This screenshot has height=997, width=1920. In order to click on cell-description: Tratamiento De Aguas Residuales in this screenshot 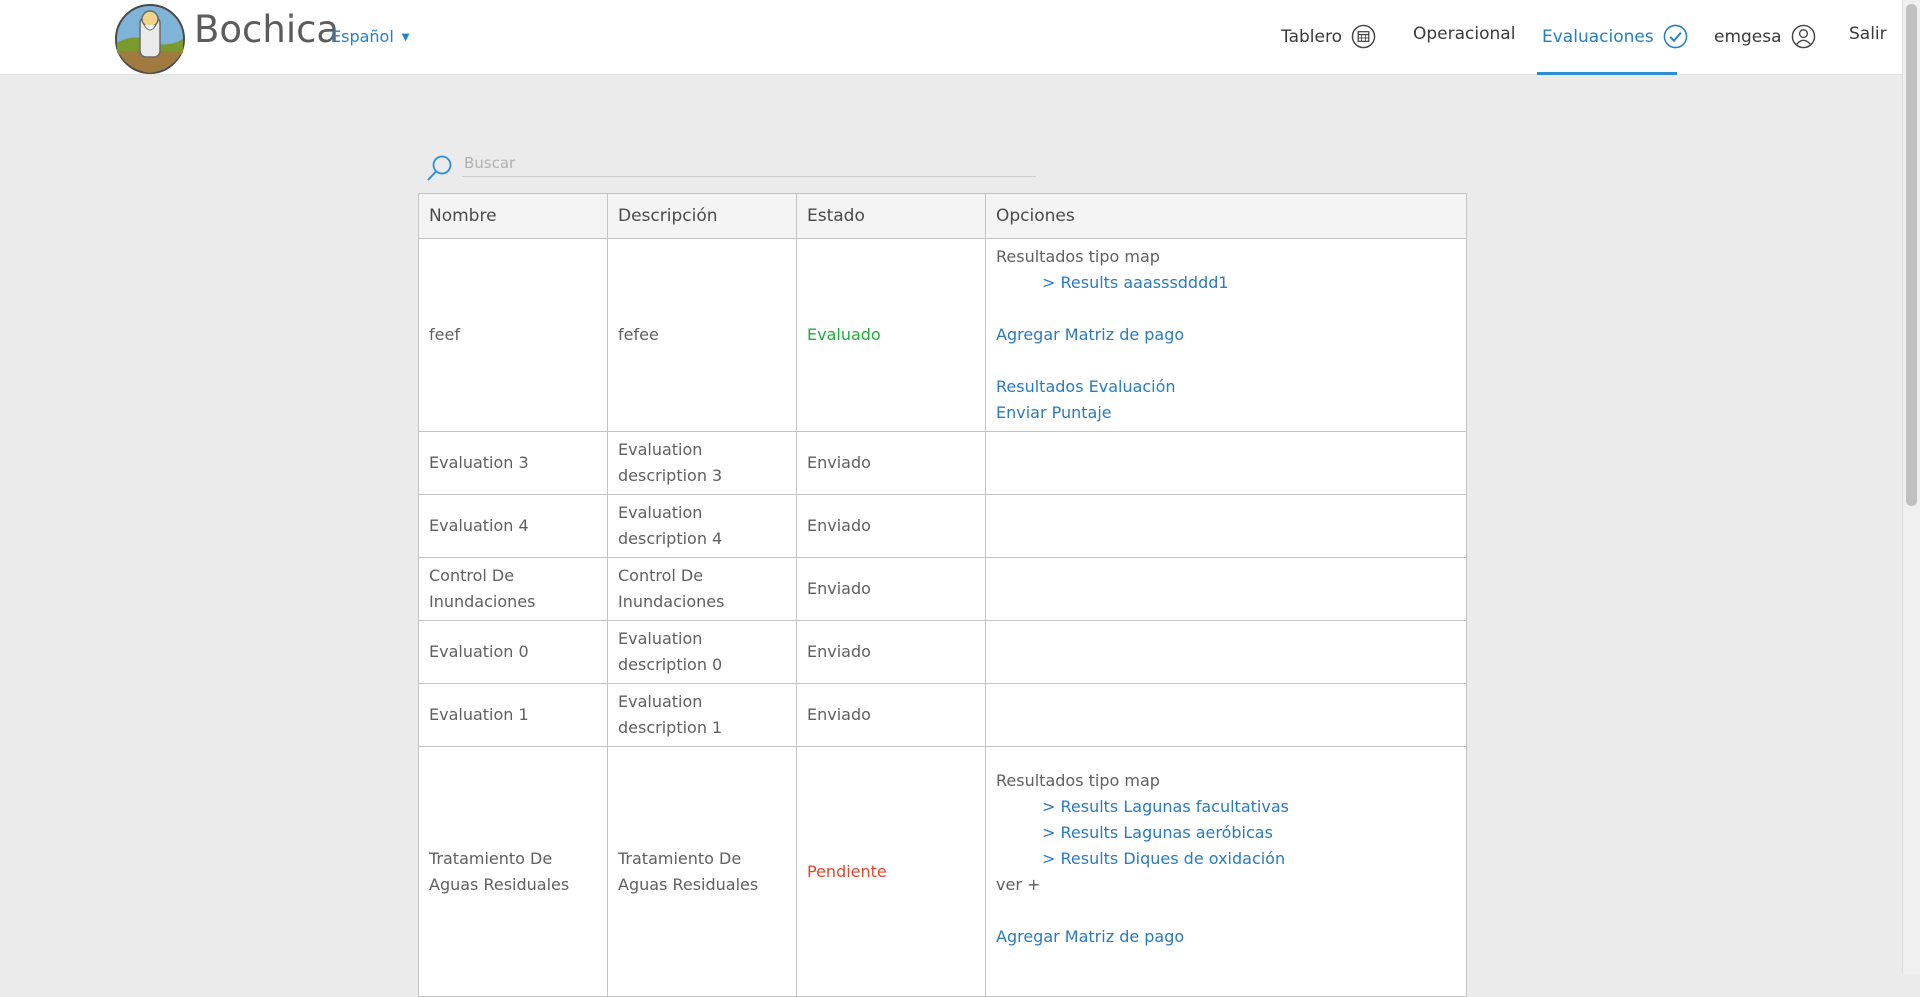, I will do `click(702, 871)`.